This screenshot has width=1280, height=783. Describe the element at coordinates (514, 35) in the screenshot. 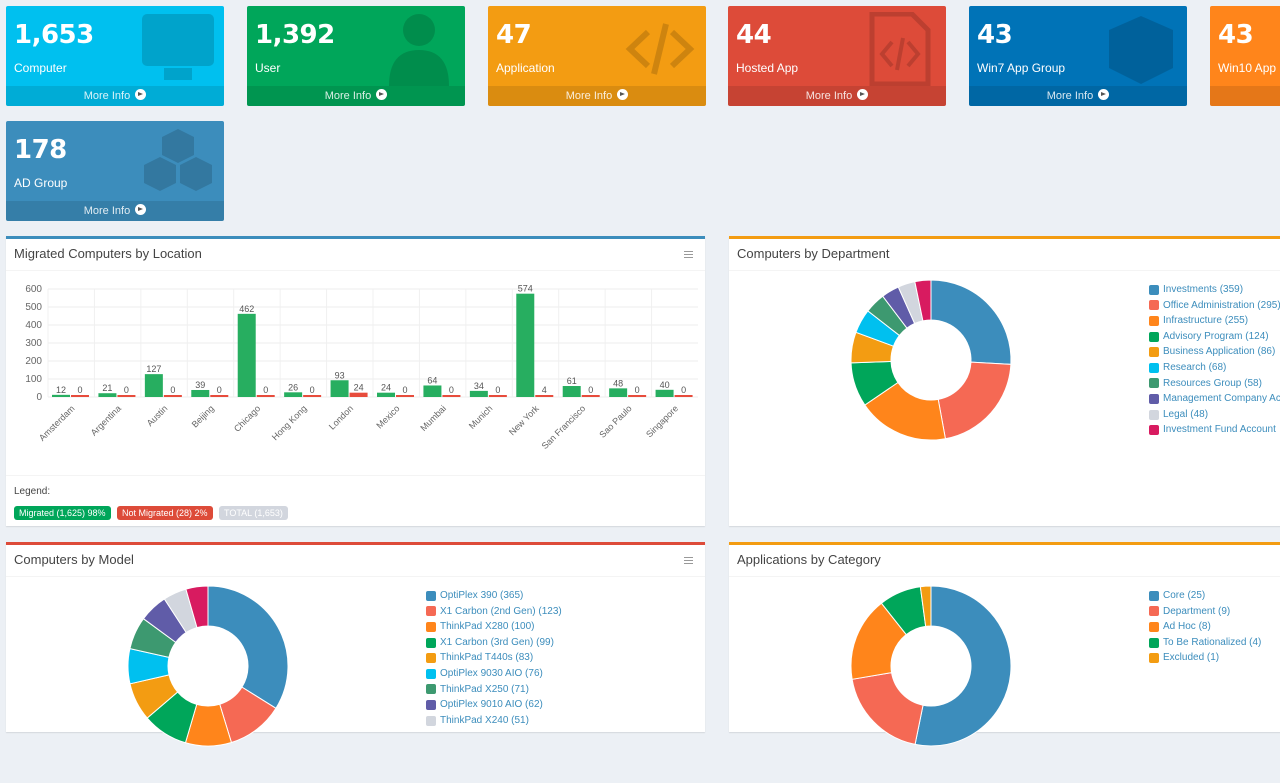

I see `tile-value: 47` at that location.